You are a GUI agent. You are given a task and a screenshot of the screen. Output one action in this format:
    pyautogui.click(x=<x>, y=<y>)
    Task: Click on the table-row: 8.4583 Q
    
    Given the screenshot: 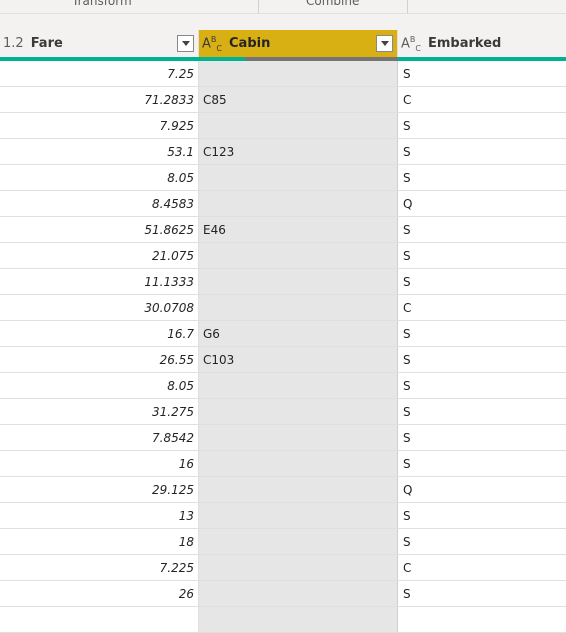 What is the action you would take?
    pyautogui.click(x=283, y=204)
    